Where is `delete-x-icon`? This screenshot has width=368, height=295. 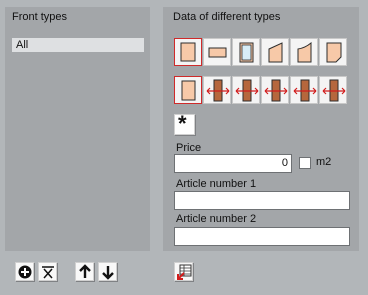 delete-x-icon is located at coordinates (48, 272).